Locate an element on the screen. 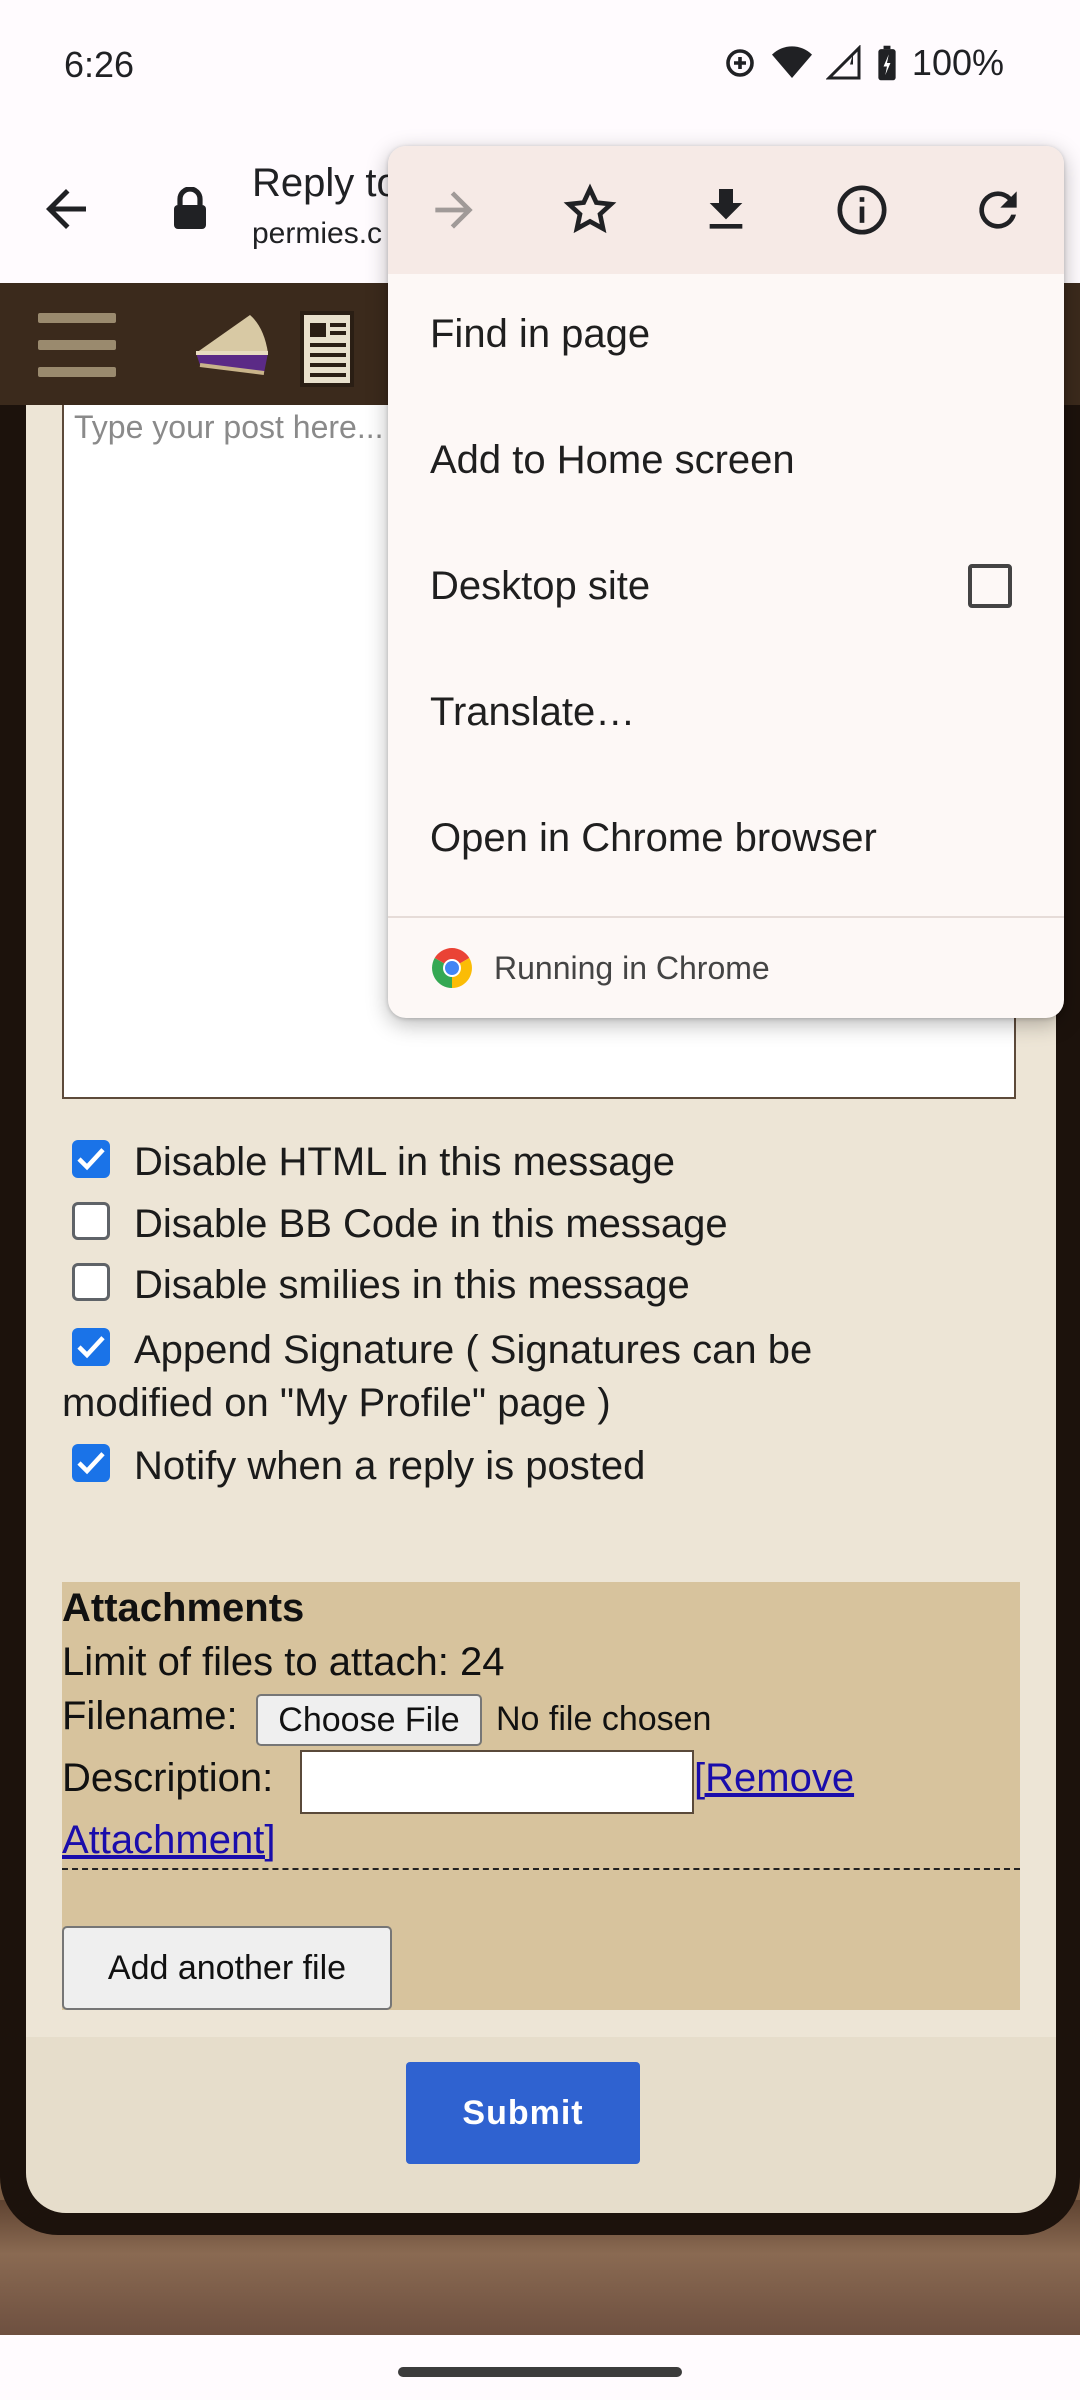 The width and height of the screenshot is (1080, 2400). notify-reply-label: Notify when a reply is posted is located at coordinates (390, 1466).